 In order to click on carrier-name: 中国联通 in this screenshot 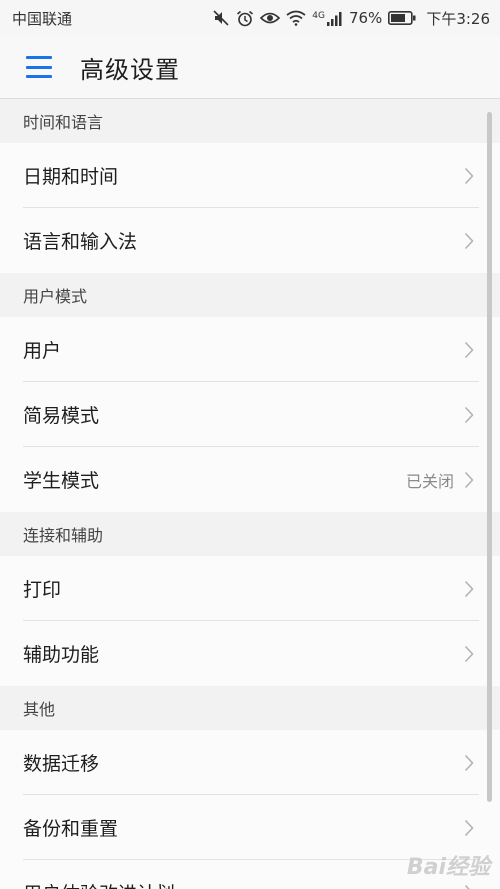, I will do `click(42, 18)`.